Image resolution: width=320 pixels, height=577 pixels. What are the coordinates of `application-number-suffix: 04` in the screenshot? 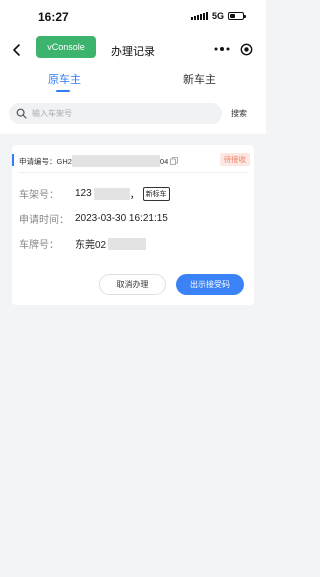 It's located at (164, 161).